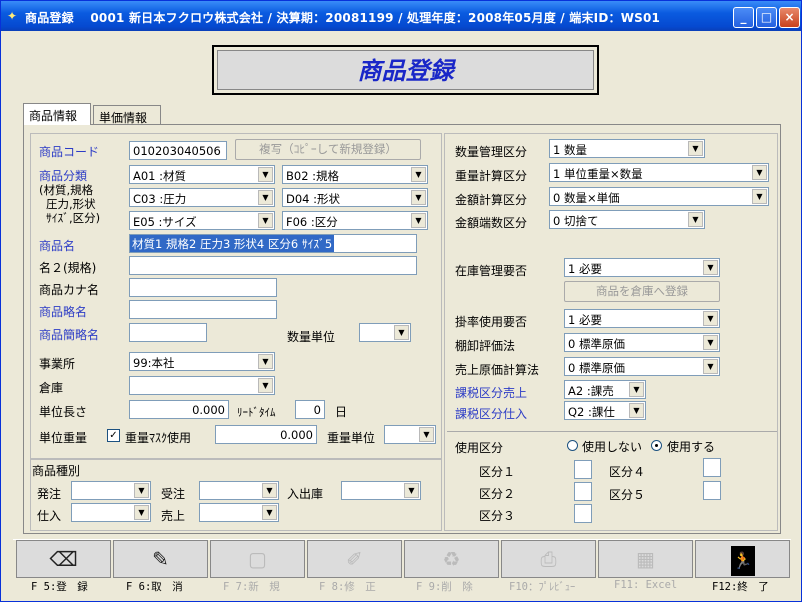  What do you see at coordinates (659, 172) in the screenshot?
I see `wt-calc-select: 1 単位重量×数量 ▼` at bounding box center [659, 172].